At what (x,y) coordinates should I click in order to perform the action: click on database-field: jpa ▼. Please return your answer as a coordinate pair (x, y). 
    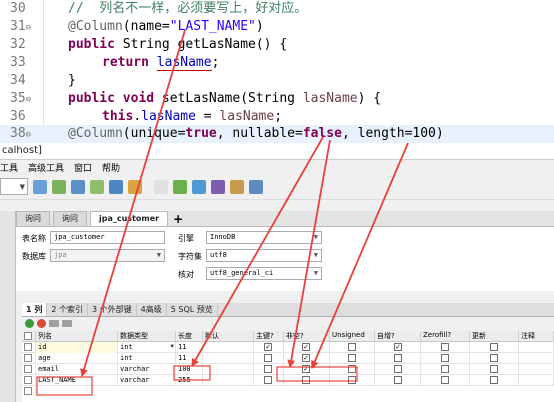
    Looking at the image, I should click on (107, 255).